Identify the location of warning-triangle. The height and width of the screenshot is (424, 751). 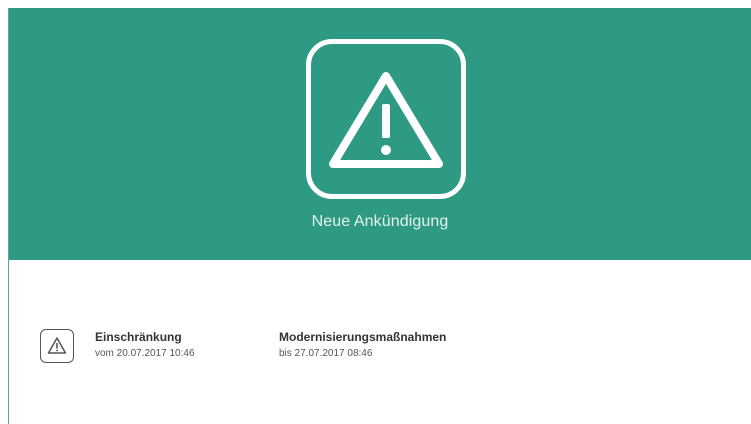
(386, 120).